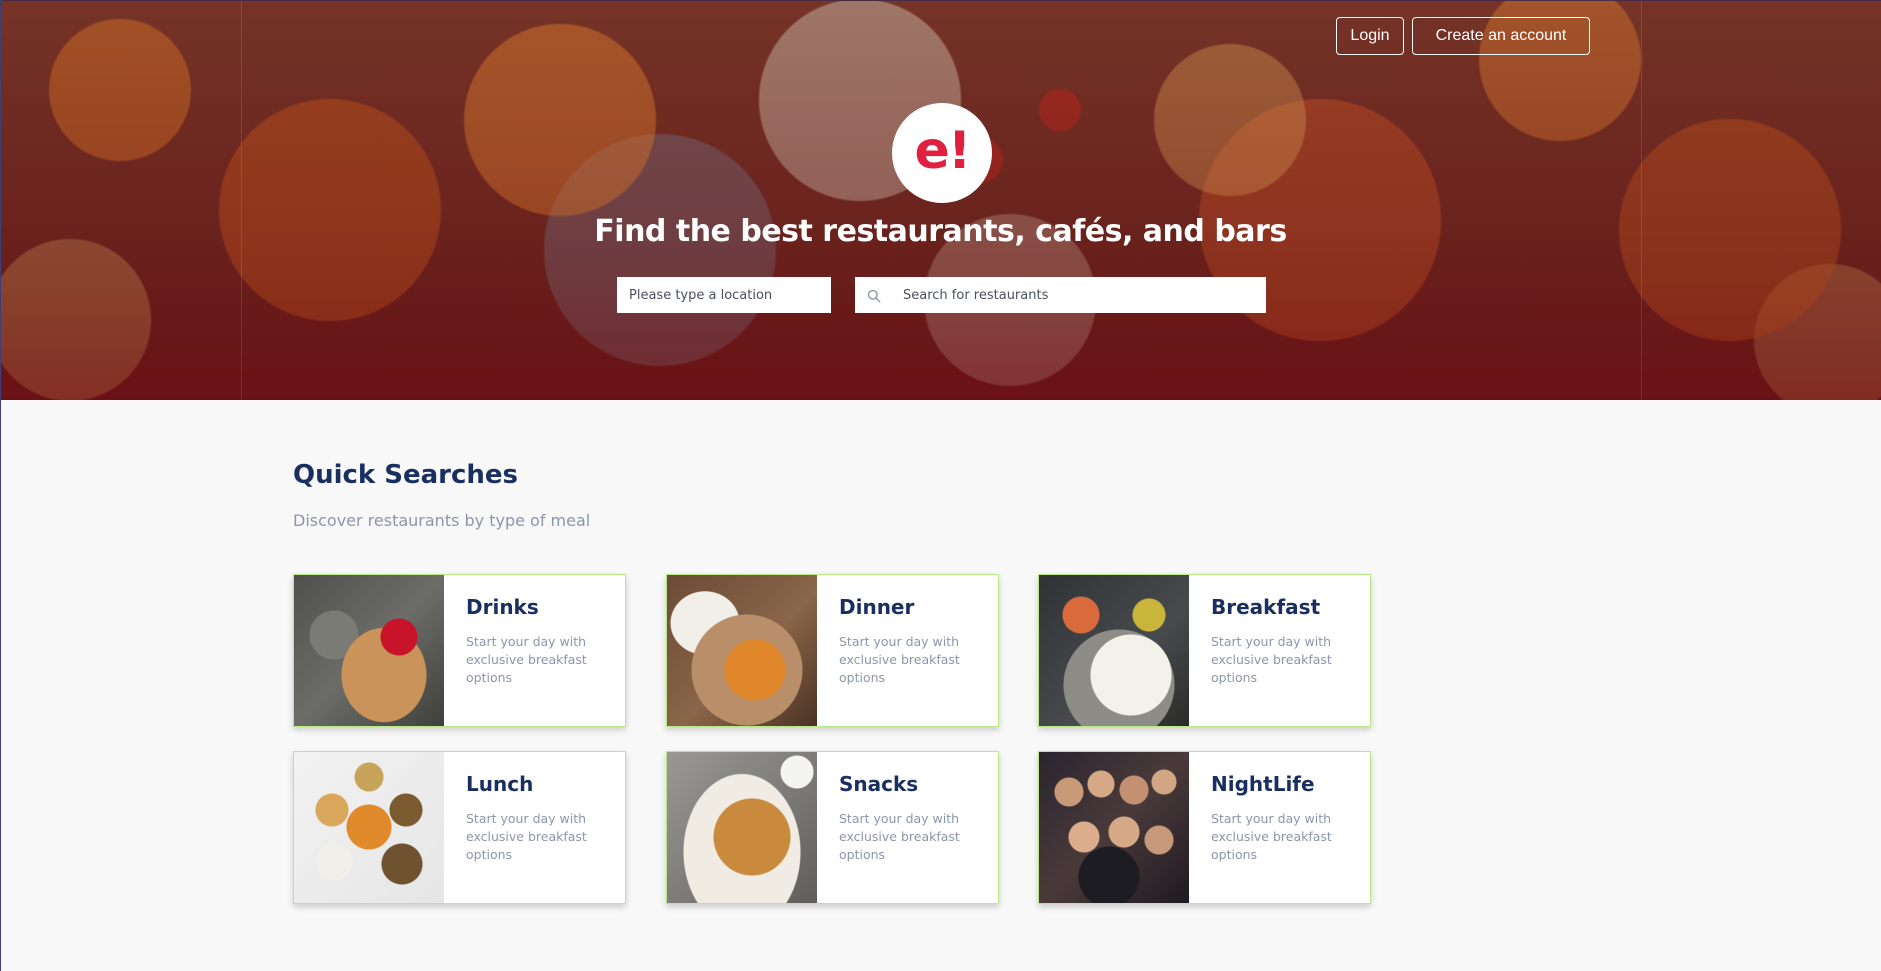  Describe the element at coordinates (0, 485) in the screenshot. I see `window-left-edge` at that location.